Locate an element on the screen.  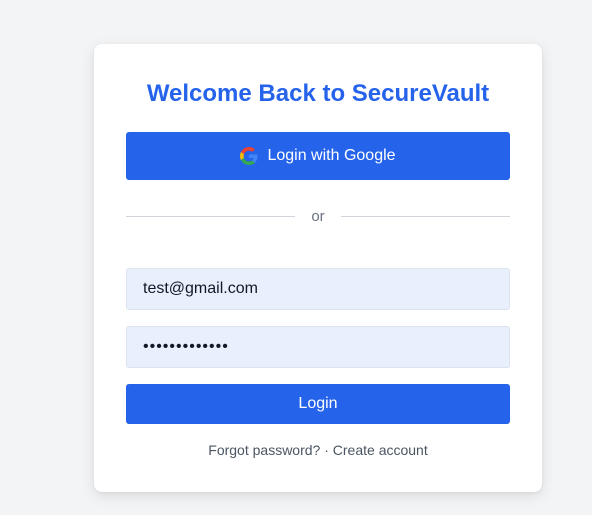
google-button-label: Login with Google is located at coordinates (331, 155).